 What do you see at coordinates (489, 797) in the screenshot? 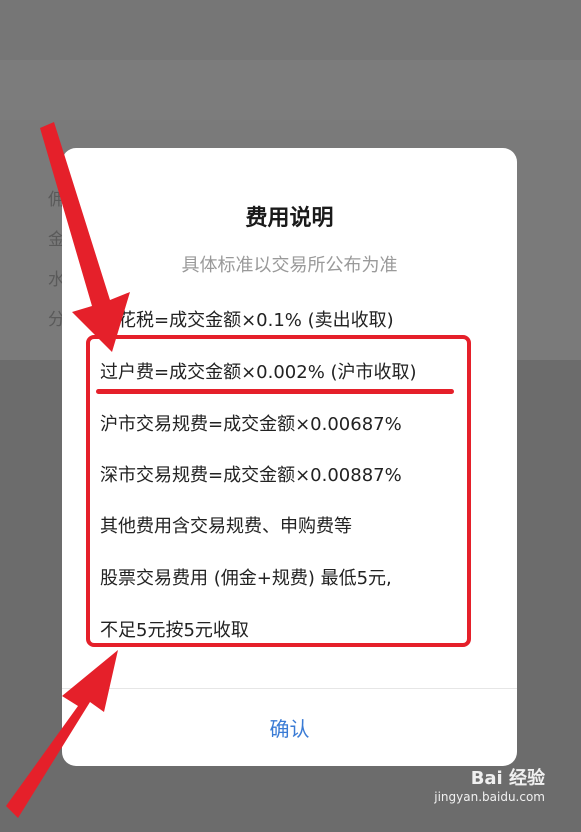
I see `watermark-url: jingyan.baidu.com` at bounding box center [489, 797].